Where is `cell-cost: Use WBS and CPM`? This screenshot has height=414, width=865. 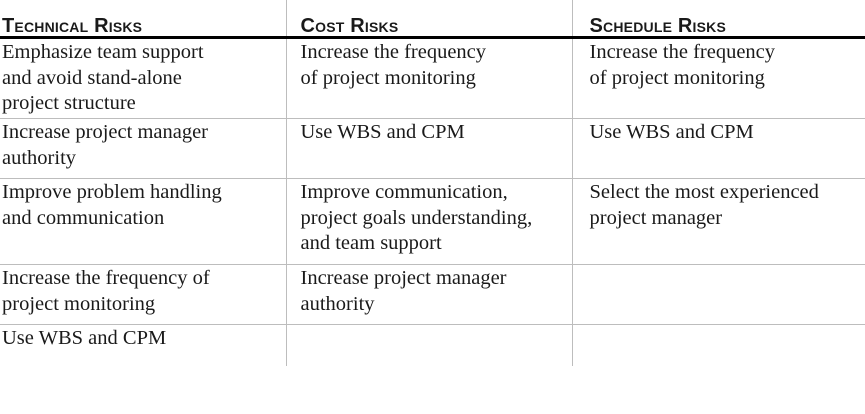 cell-cost: Use WBS and CPM is located at coordinates (428, 148).